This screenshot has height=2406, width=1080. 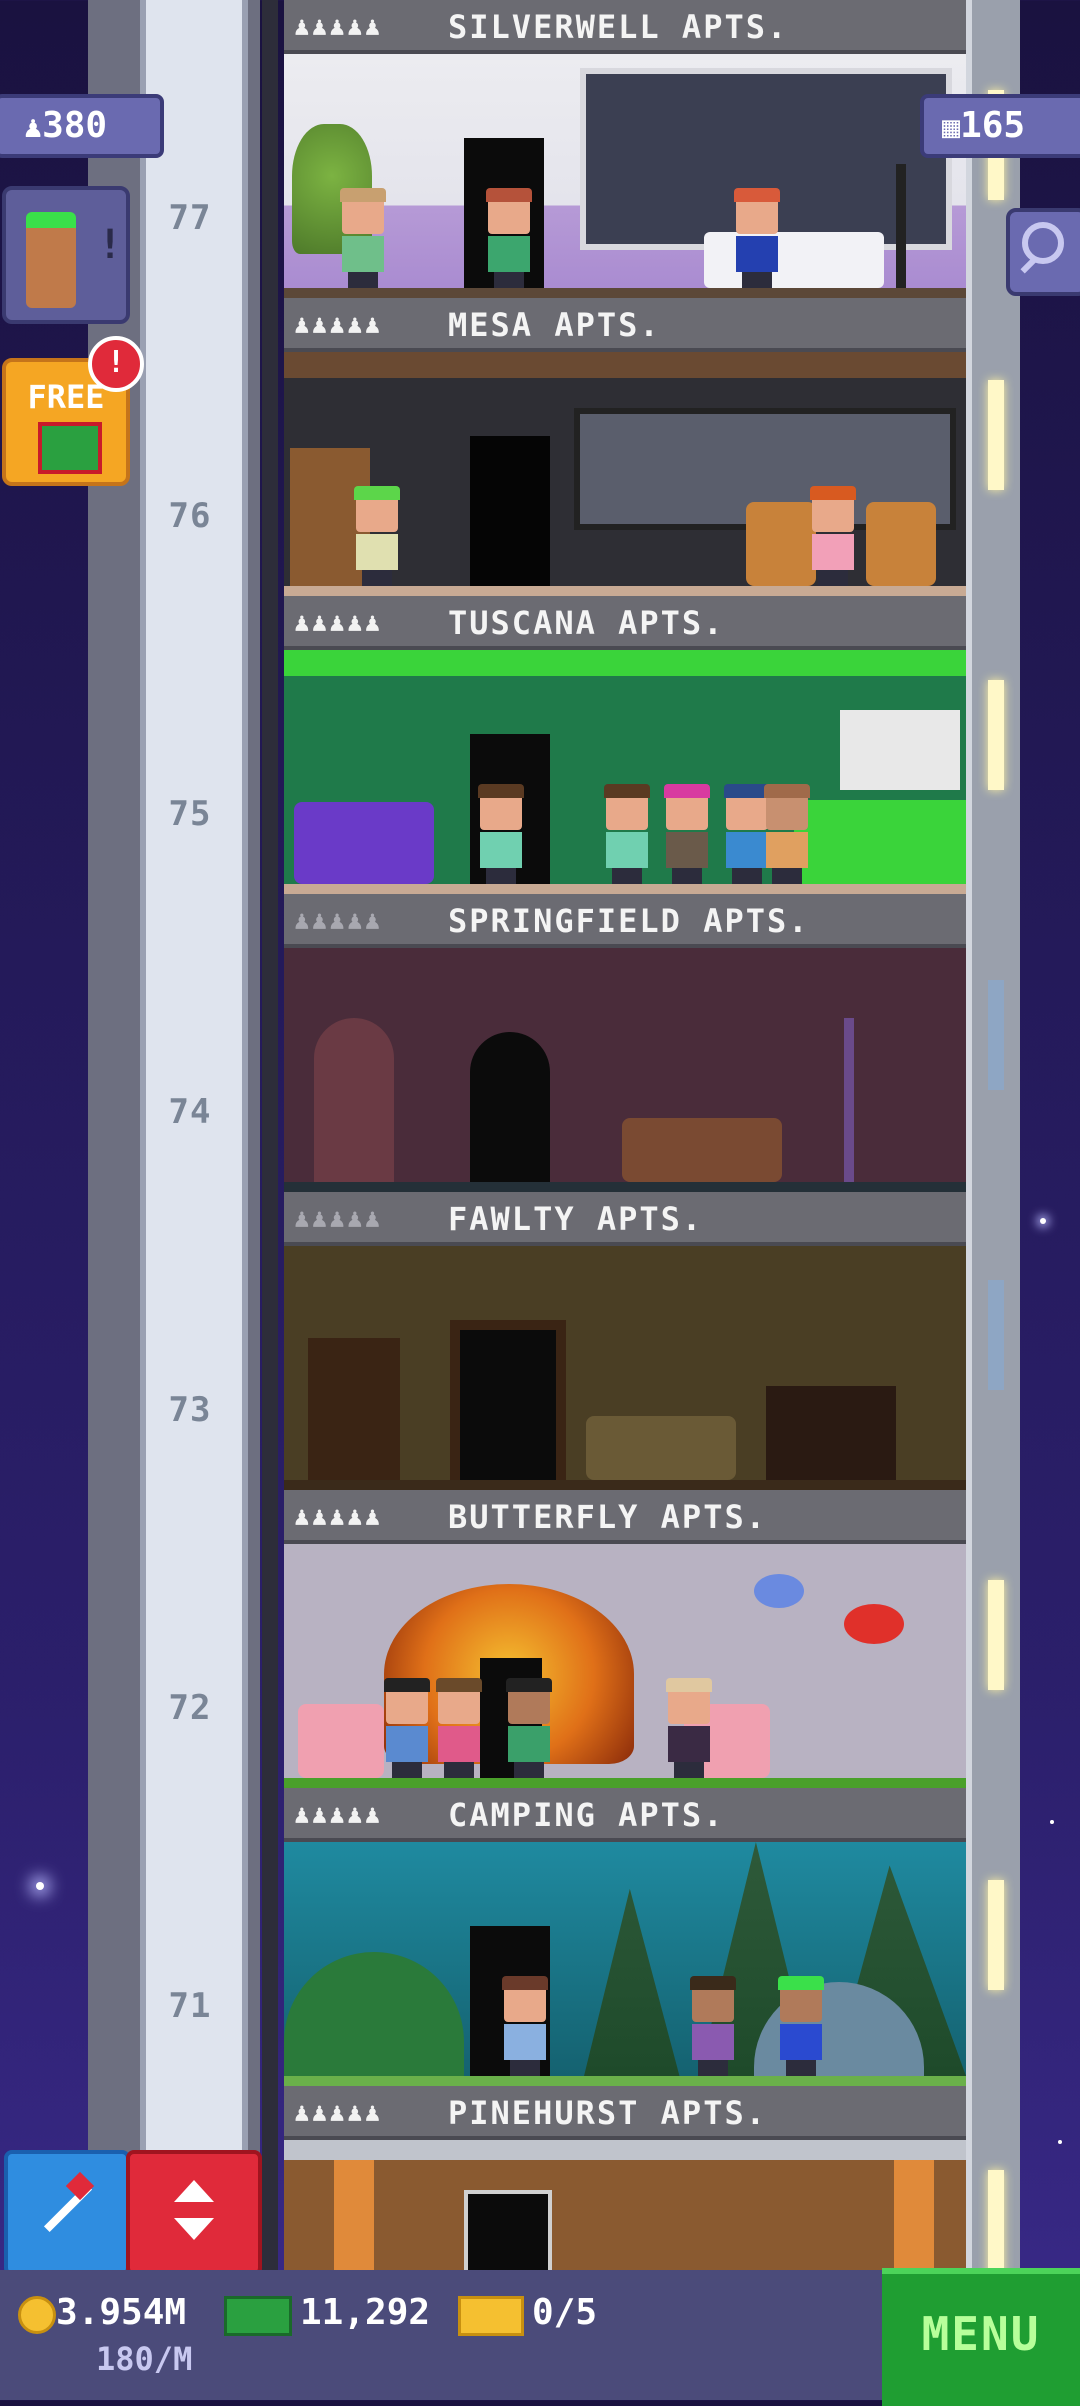 What do you see at coordinates (190, 2006) in the screenshot?
I see `floor-number-71: 71` at bounding box center [190, 2006].